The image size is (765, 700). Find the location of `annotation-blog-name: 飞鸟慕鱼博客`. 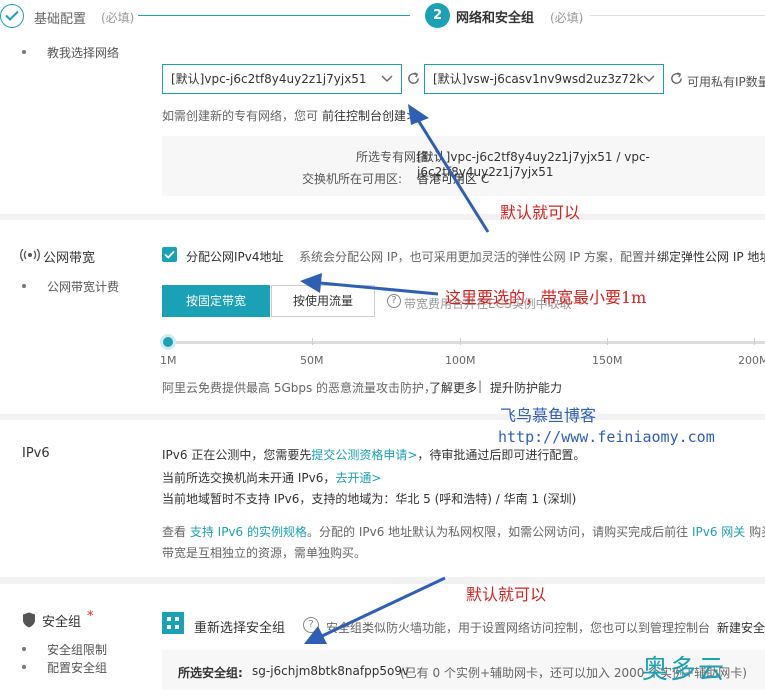

annotation-blog-name: 飞鸟慕鱼博客 is located at coordinates (548, 415).